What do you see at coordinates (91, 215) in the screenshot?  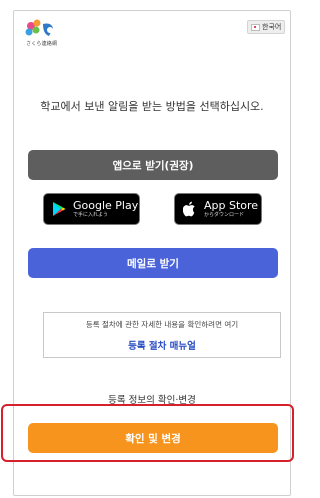 I see `google-play-sublabel: で手に入れよう` at bounding box center [91, 215].